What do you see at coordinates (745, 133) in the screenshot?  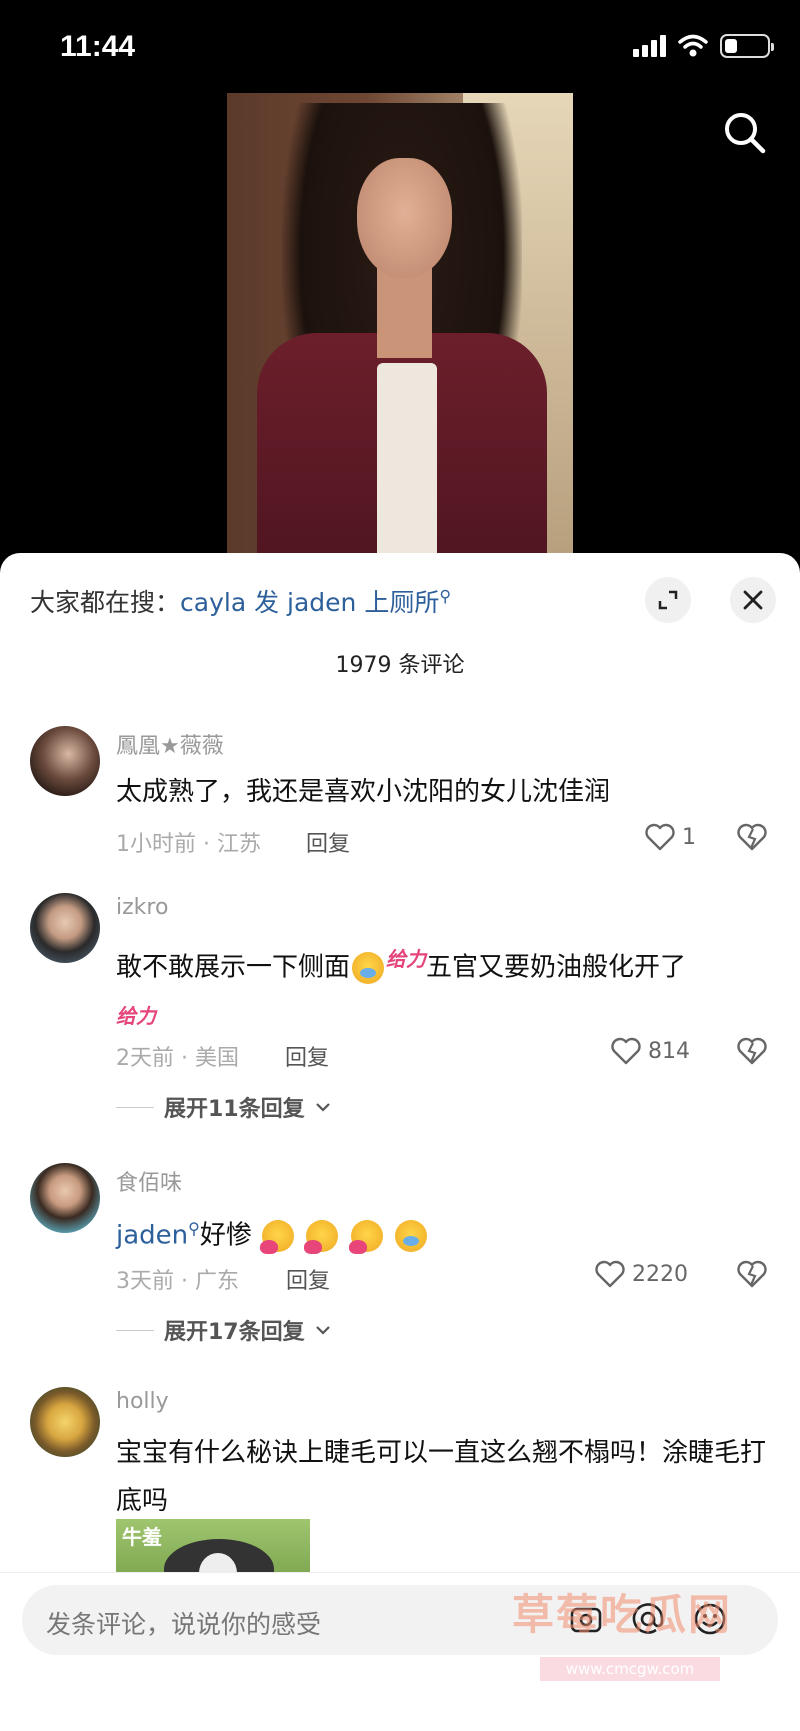 I see `search-icon` at bounding box center [745, 133].